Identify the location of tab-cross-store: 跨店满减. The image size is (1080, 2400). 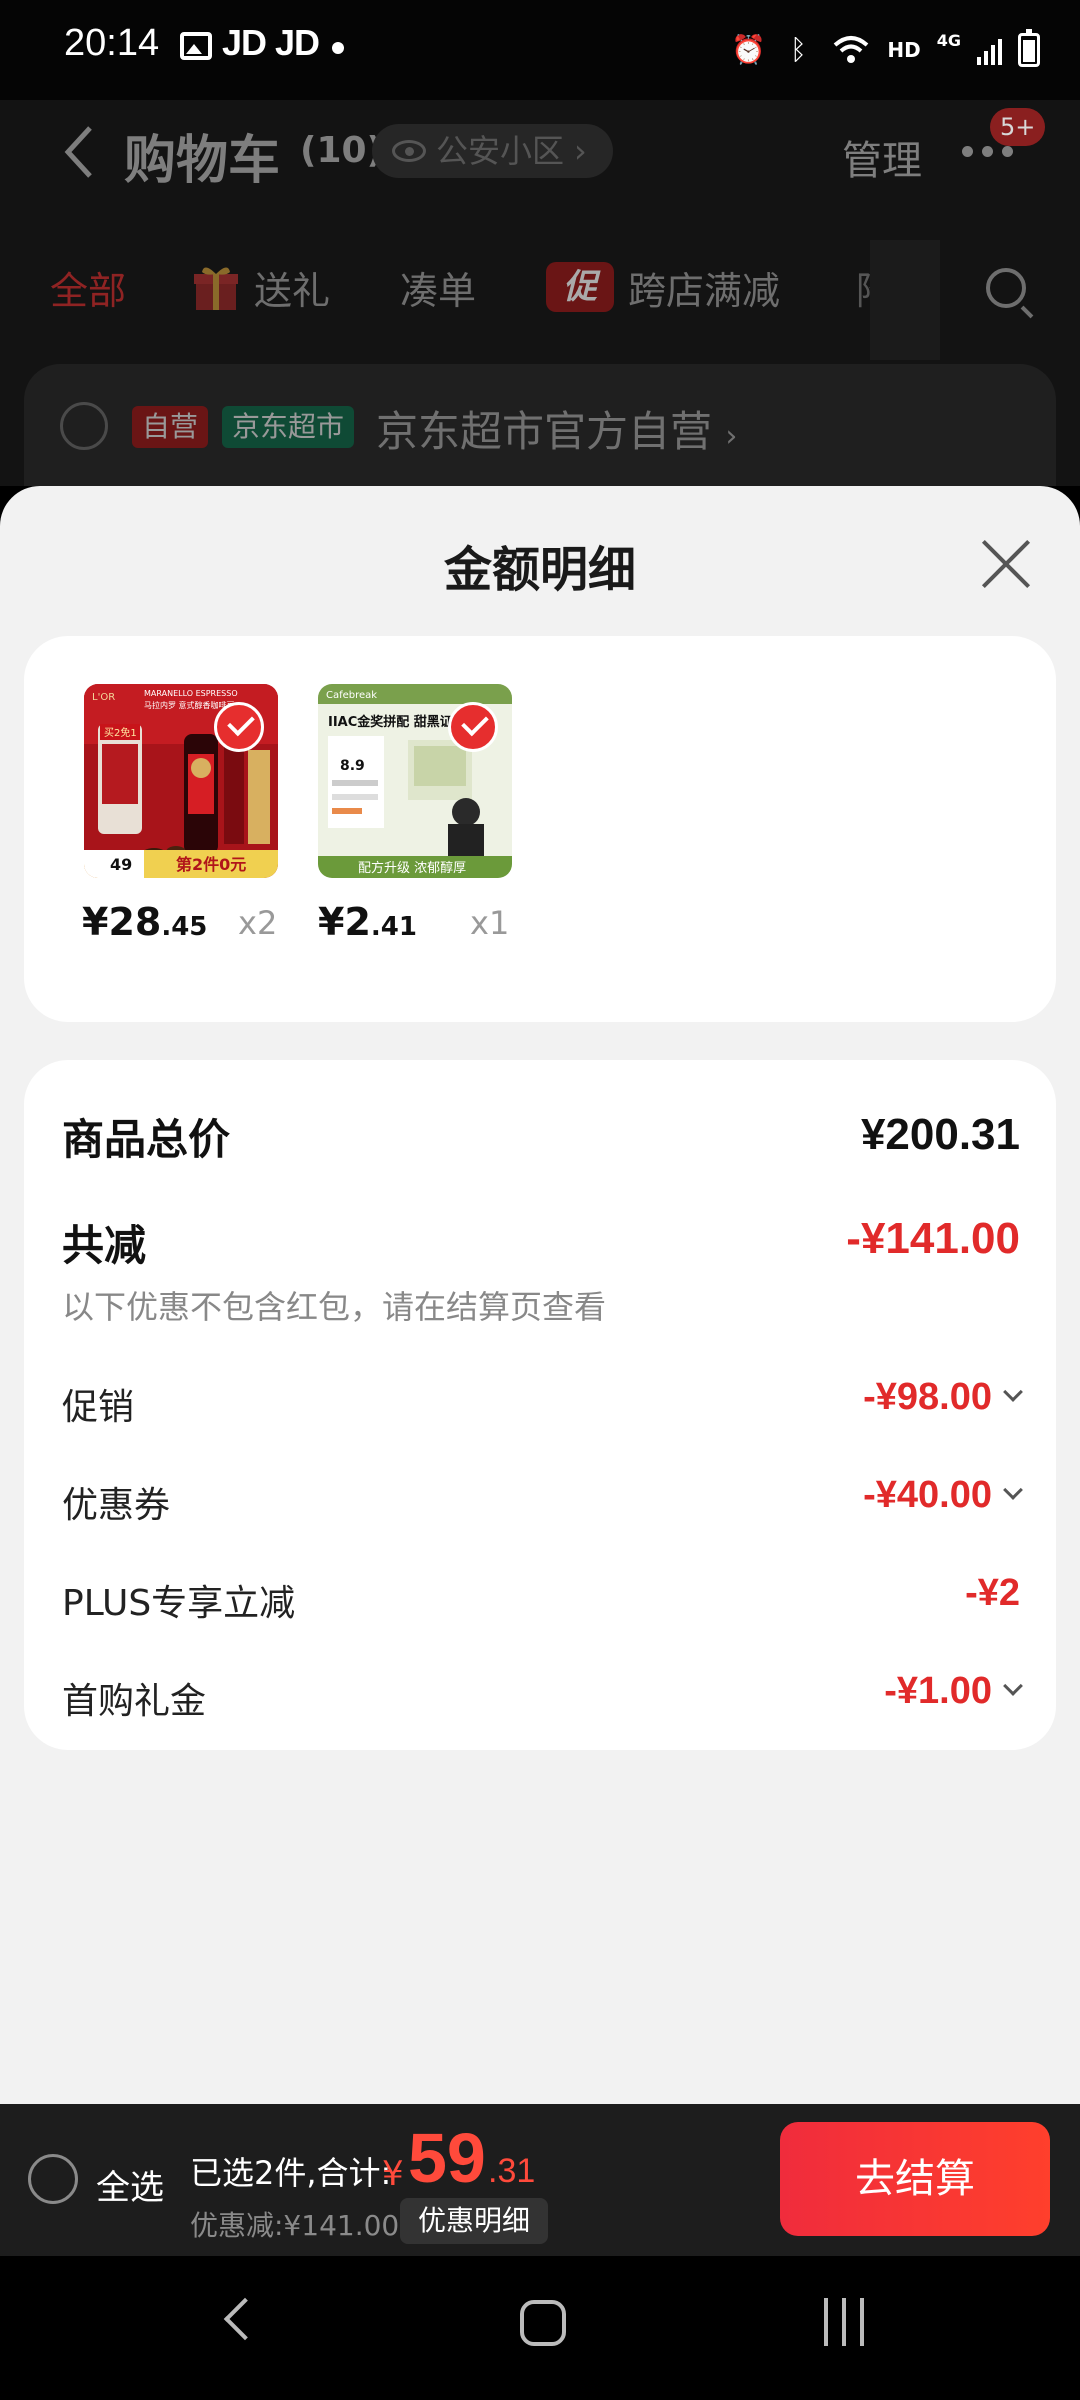
(704, 287).